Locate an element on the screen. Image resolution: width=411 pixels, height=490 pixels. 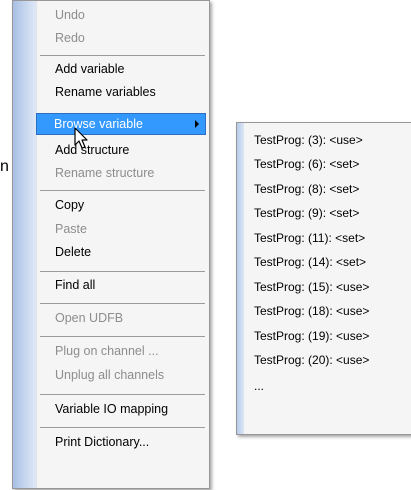
menu-item-redo: Redo is located at coordinates (122, 38).